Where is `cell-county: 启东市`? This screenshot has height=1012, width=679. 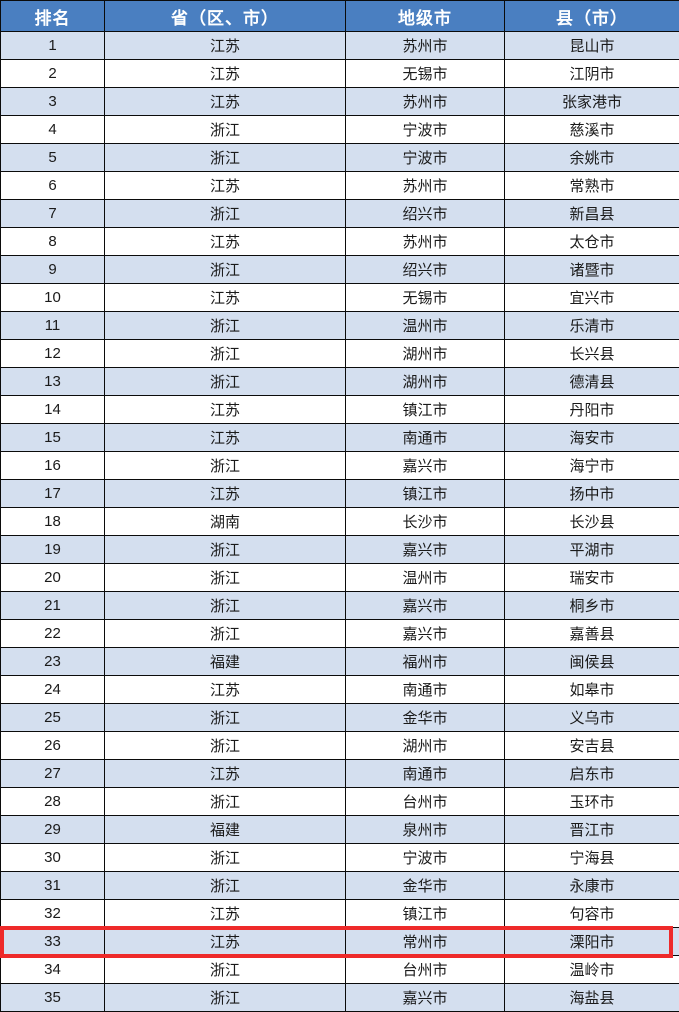 cell-county: 启东市 is located at coordinates (592, 774).